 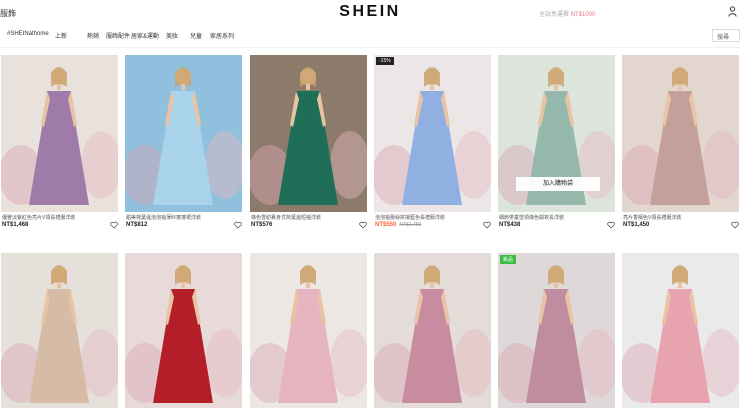 I want to click on product-price: NT$812, so click(x=136, y=225).